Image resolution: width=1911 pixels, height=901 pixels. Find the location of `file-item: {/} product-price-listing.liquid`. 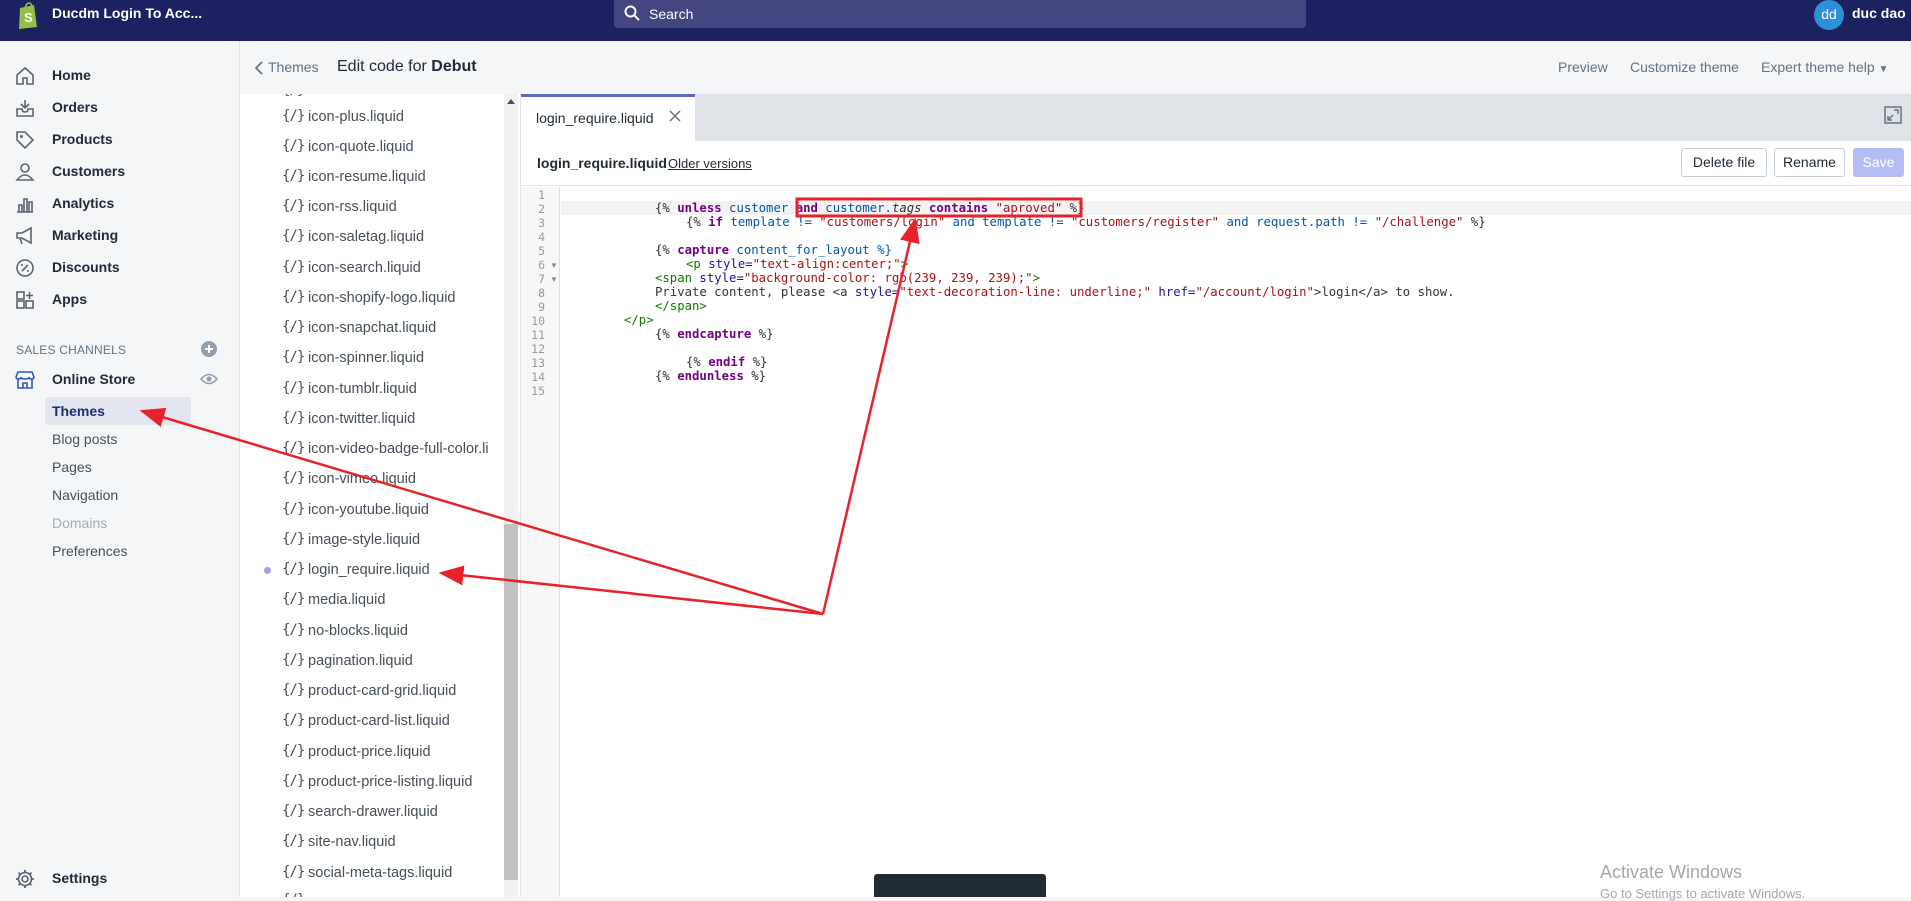

file-item: {/} product-price-listing.liquid is located at coordinates (370, 783).